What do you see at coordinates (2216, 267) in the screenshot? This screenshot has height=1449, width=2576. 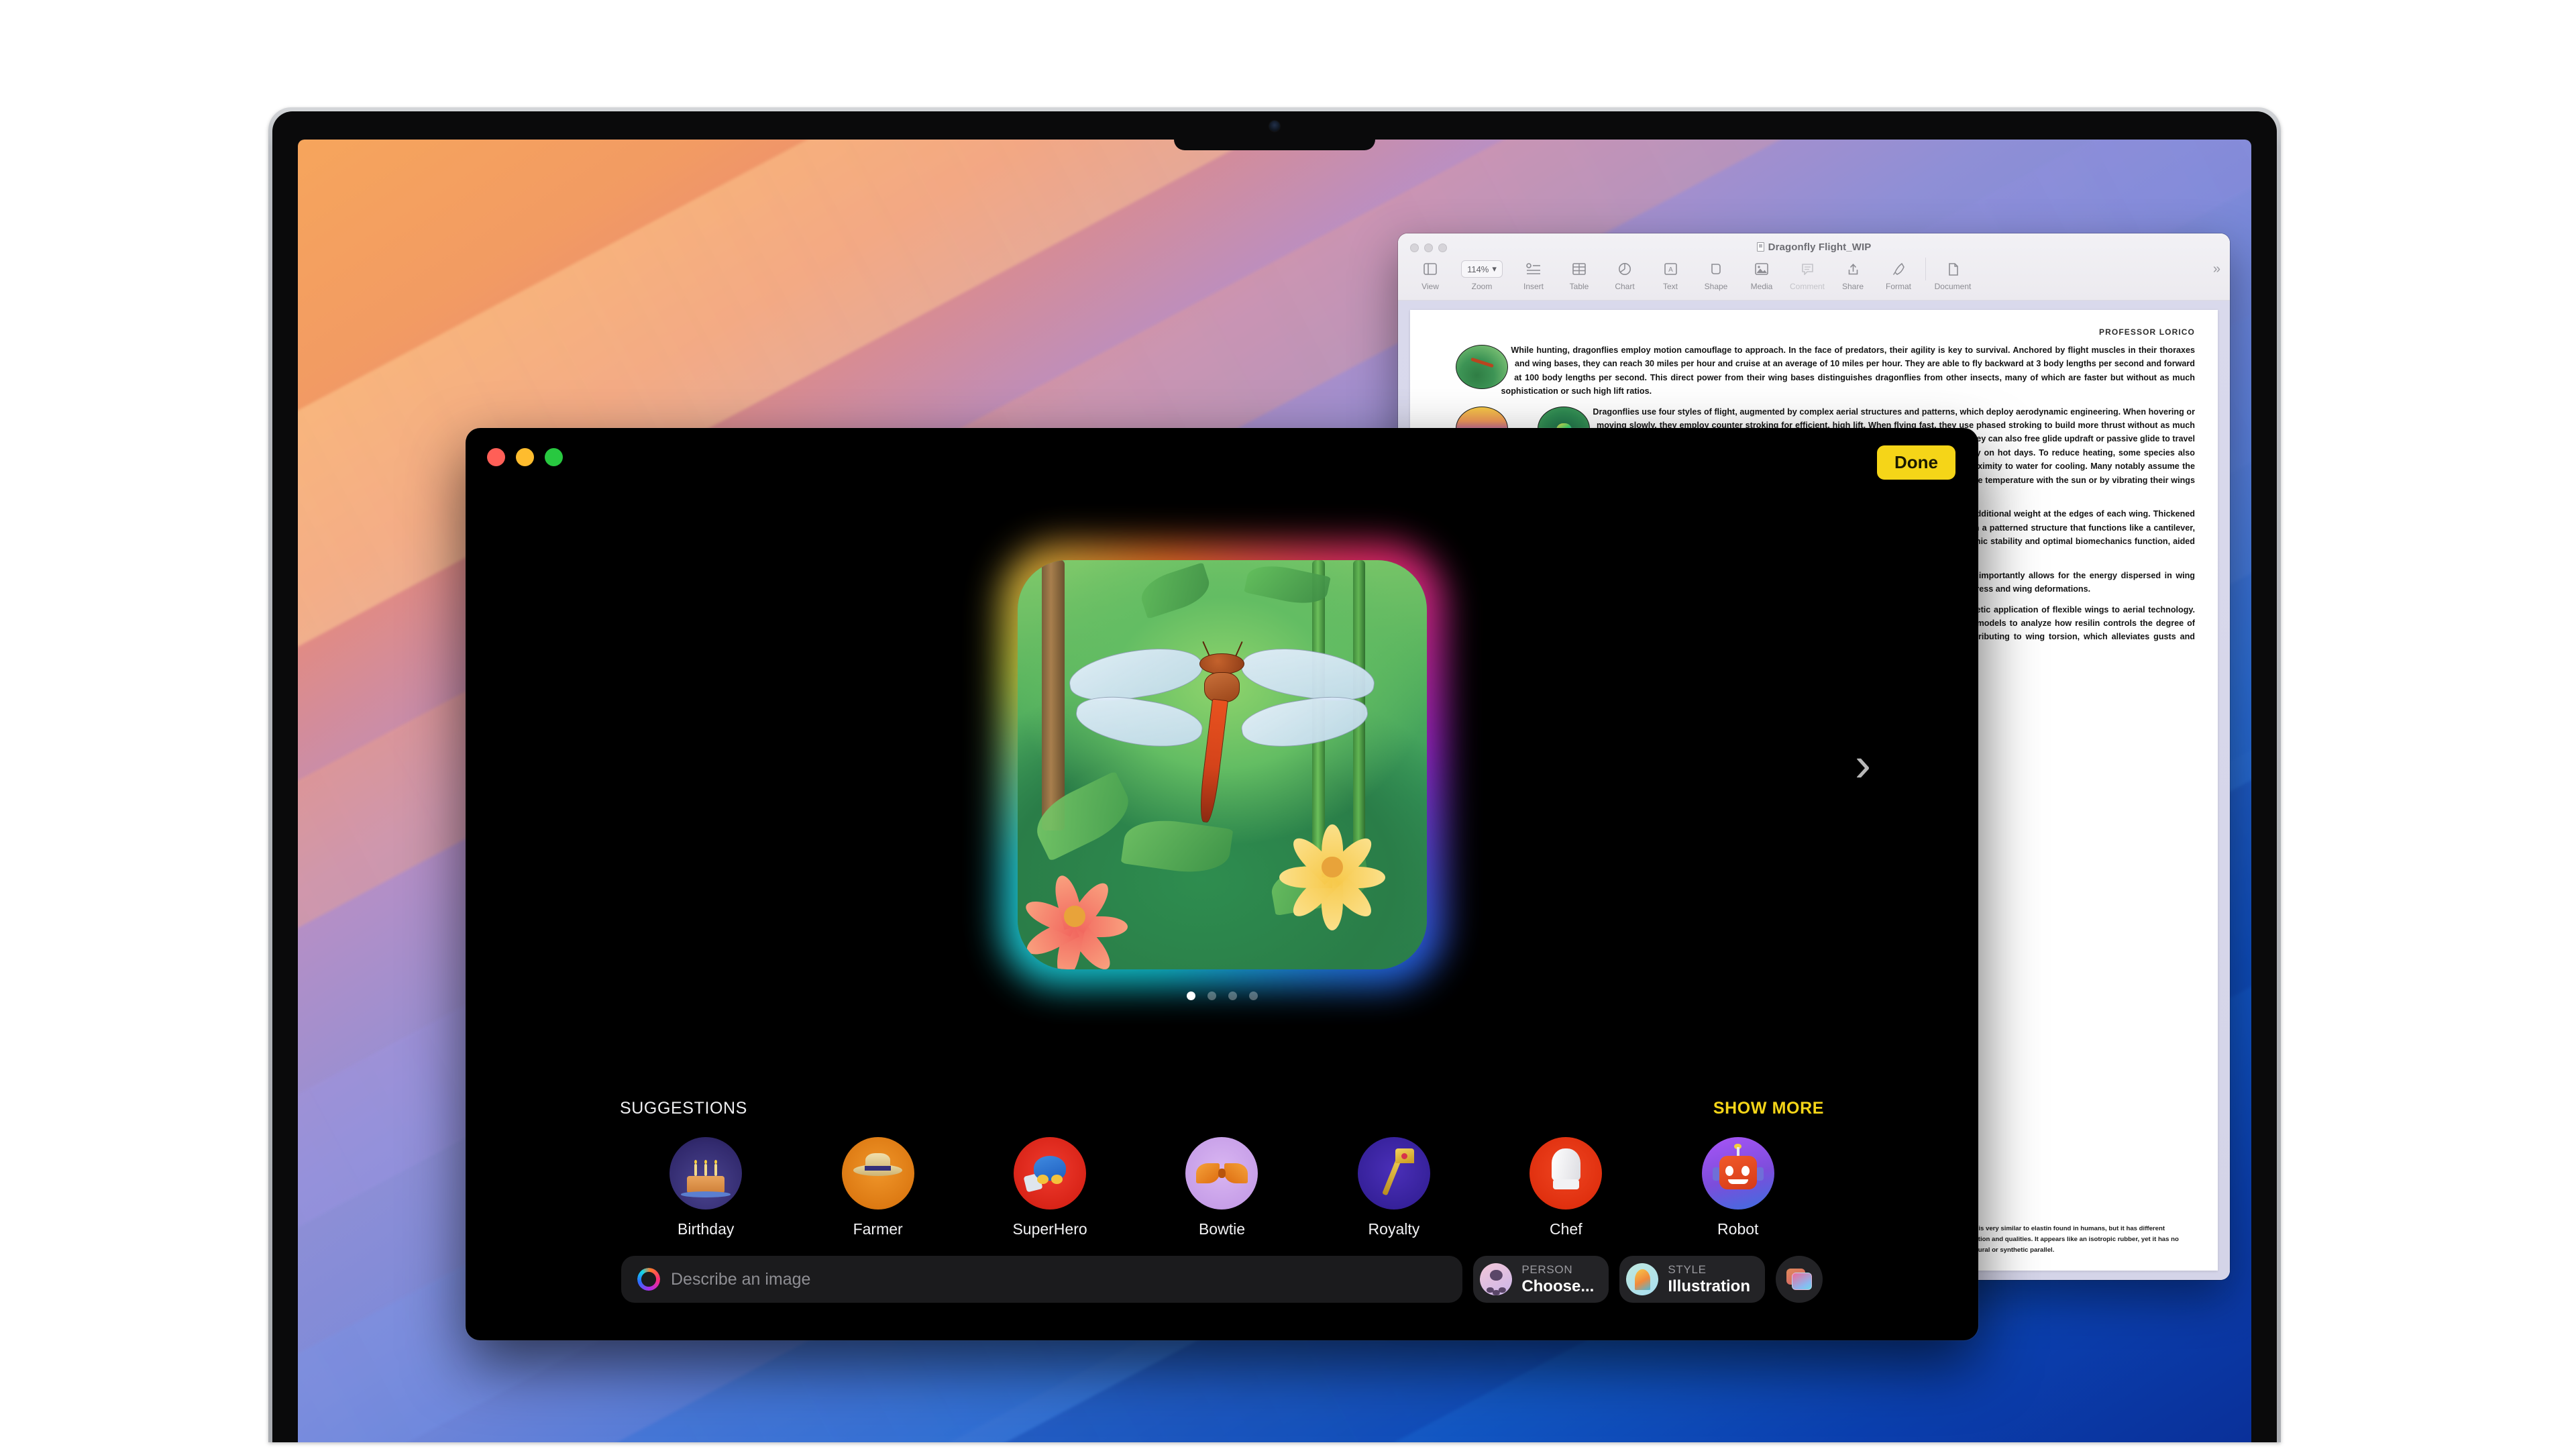 I see `toolbar-overflow-button: »` at bounding box center [2216, 267].